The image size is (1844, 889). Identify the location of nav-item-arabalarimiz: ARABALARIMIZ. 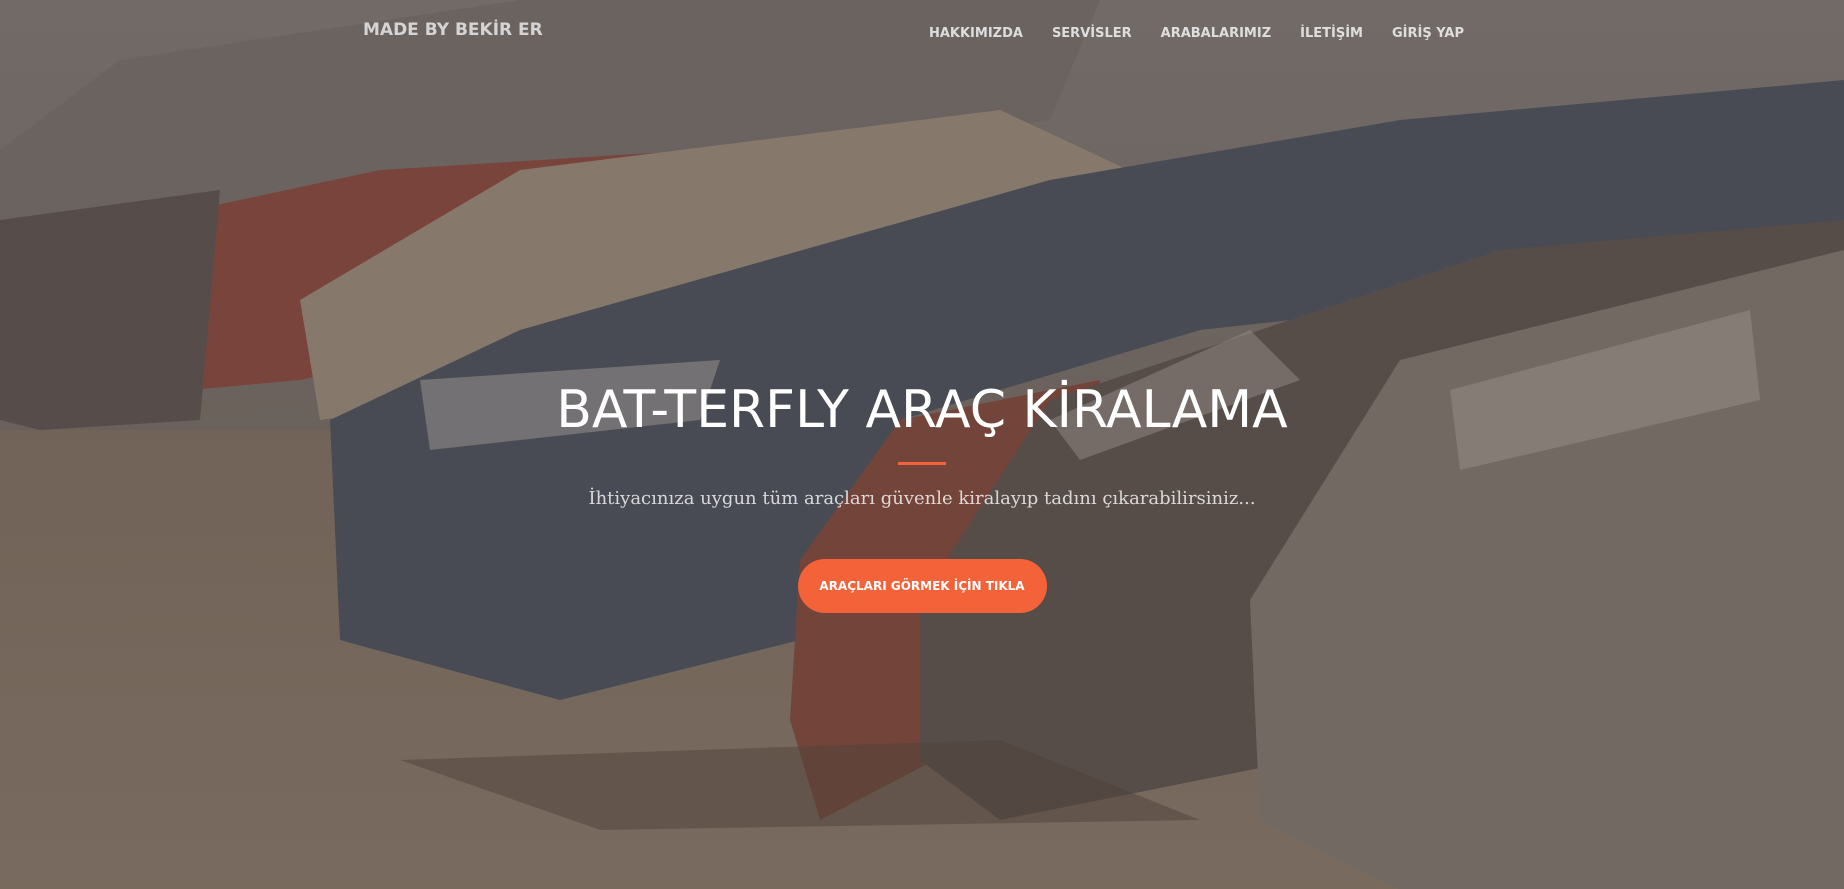
(1216, 33).